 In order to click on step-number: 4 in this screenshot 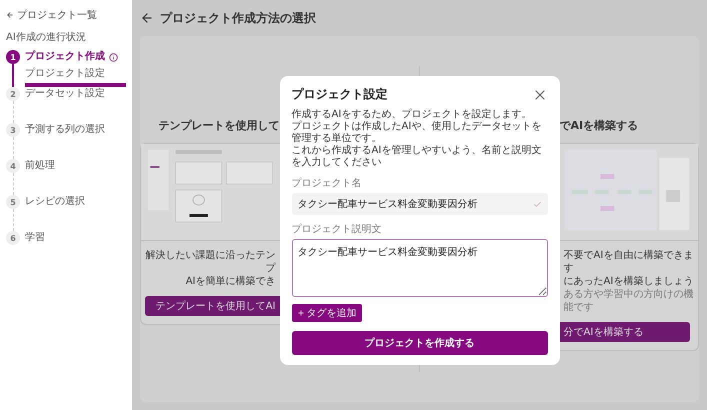, I will do `click(13, 166)`.